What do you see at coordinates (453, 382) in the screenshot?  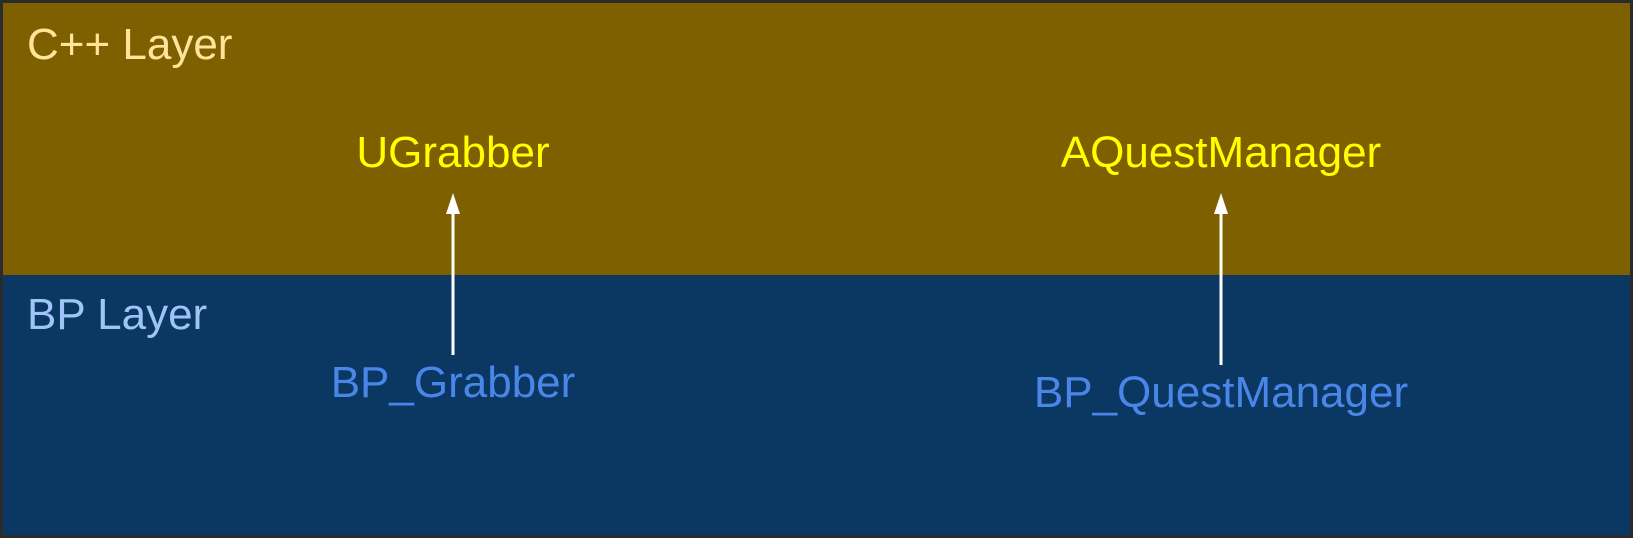 I see `class-bp-grabber: BP_Grabber` at bounding box center [453, 382].